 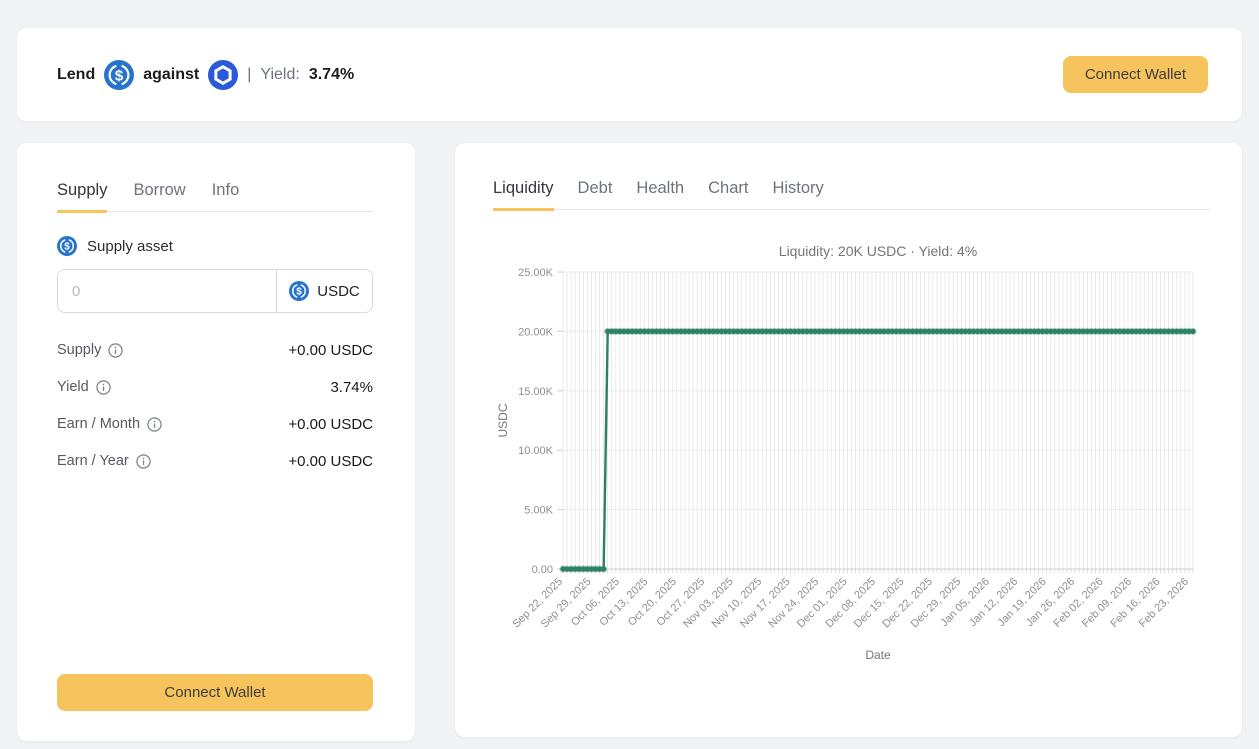 I want to click on svg-text: 0.00, so click(x=542, y=570).